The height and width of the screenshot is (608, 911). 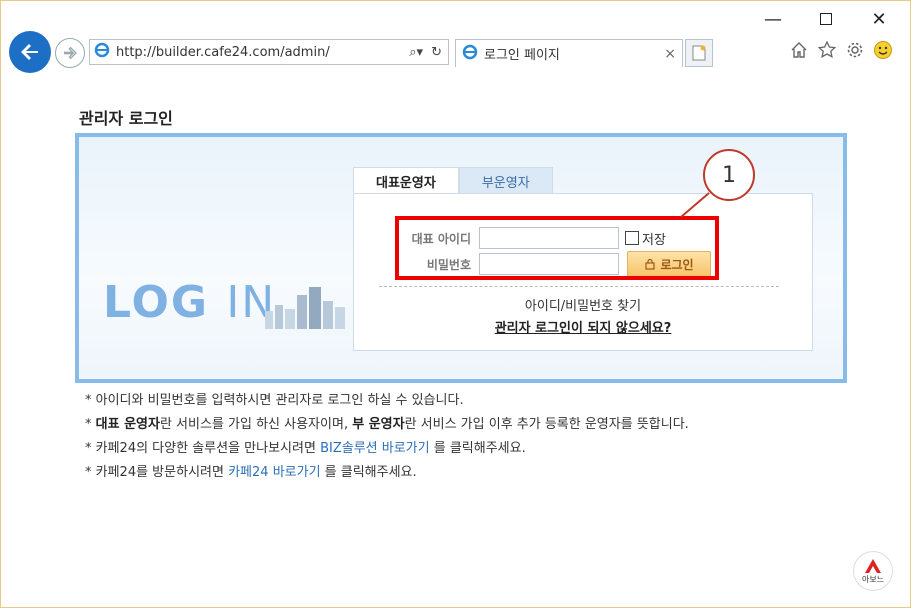 I want to click on tab-close-icon: ×, so click(x=670, y=54).